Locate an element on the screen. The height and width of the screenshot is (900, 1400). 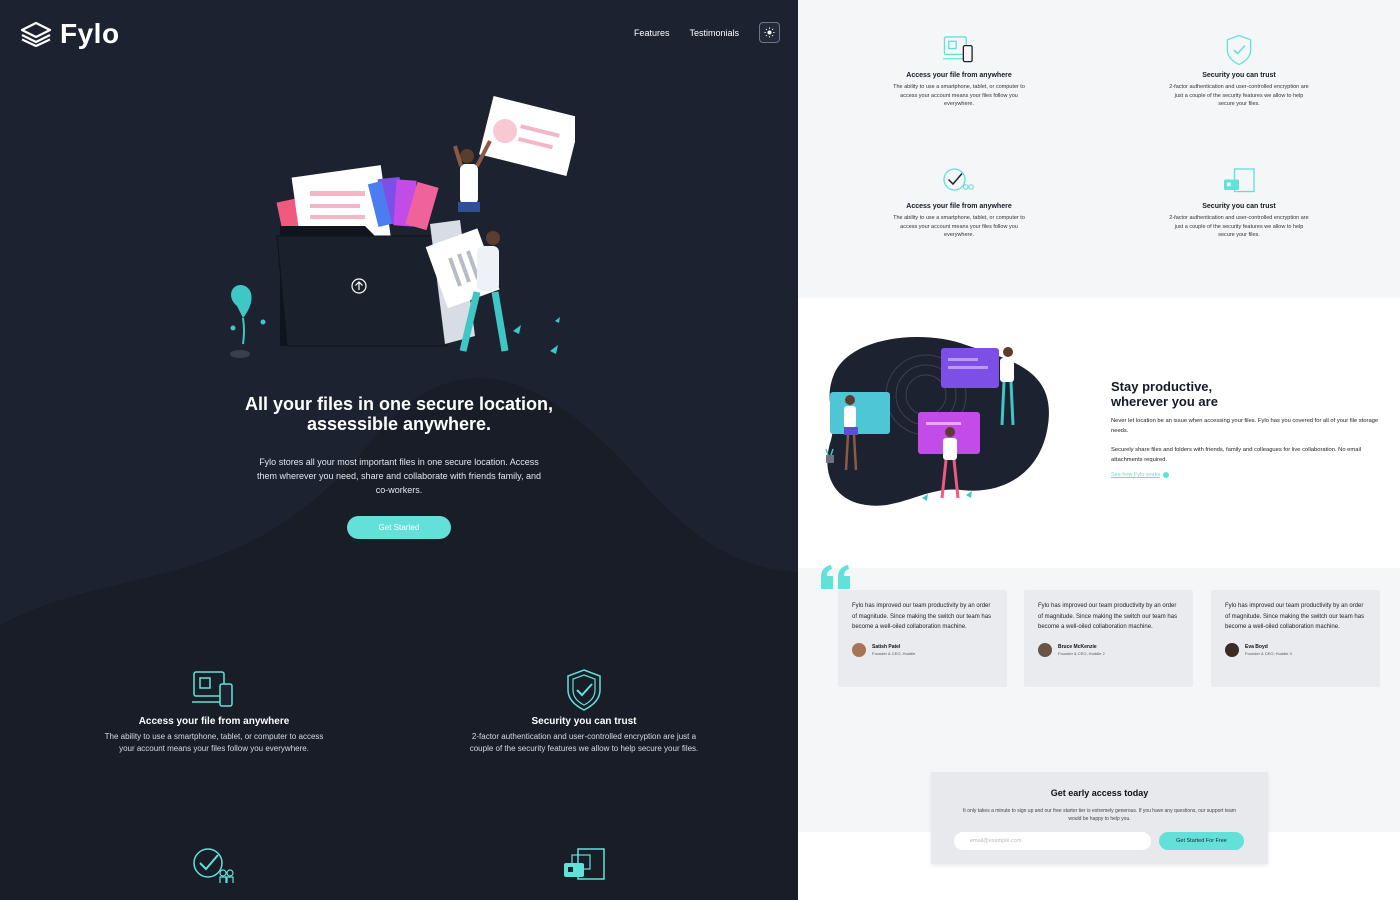
see-how-link-label: See how Fylo works is located at coordinates (1136, 475).